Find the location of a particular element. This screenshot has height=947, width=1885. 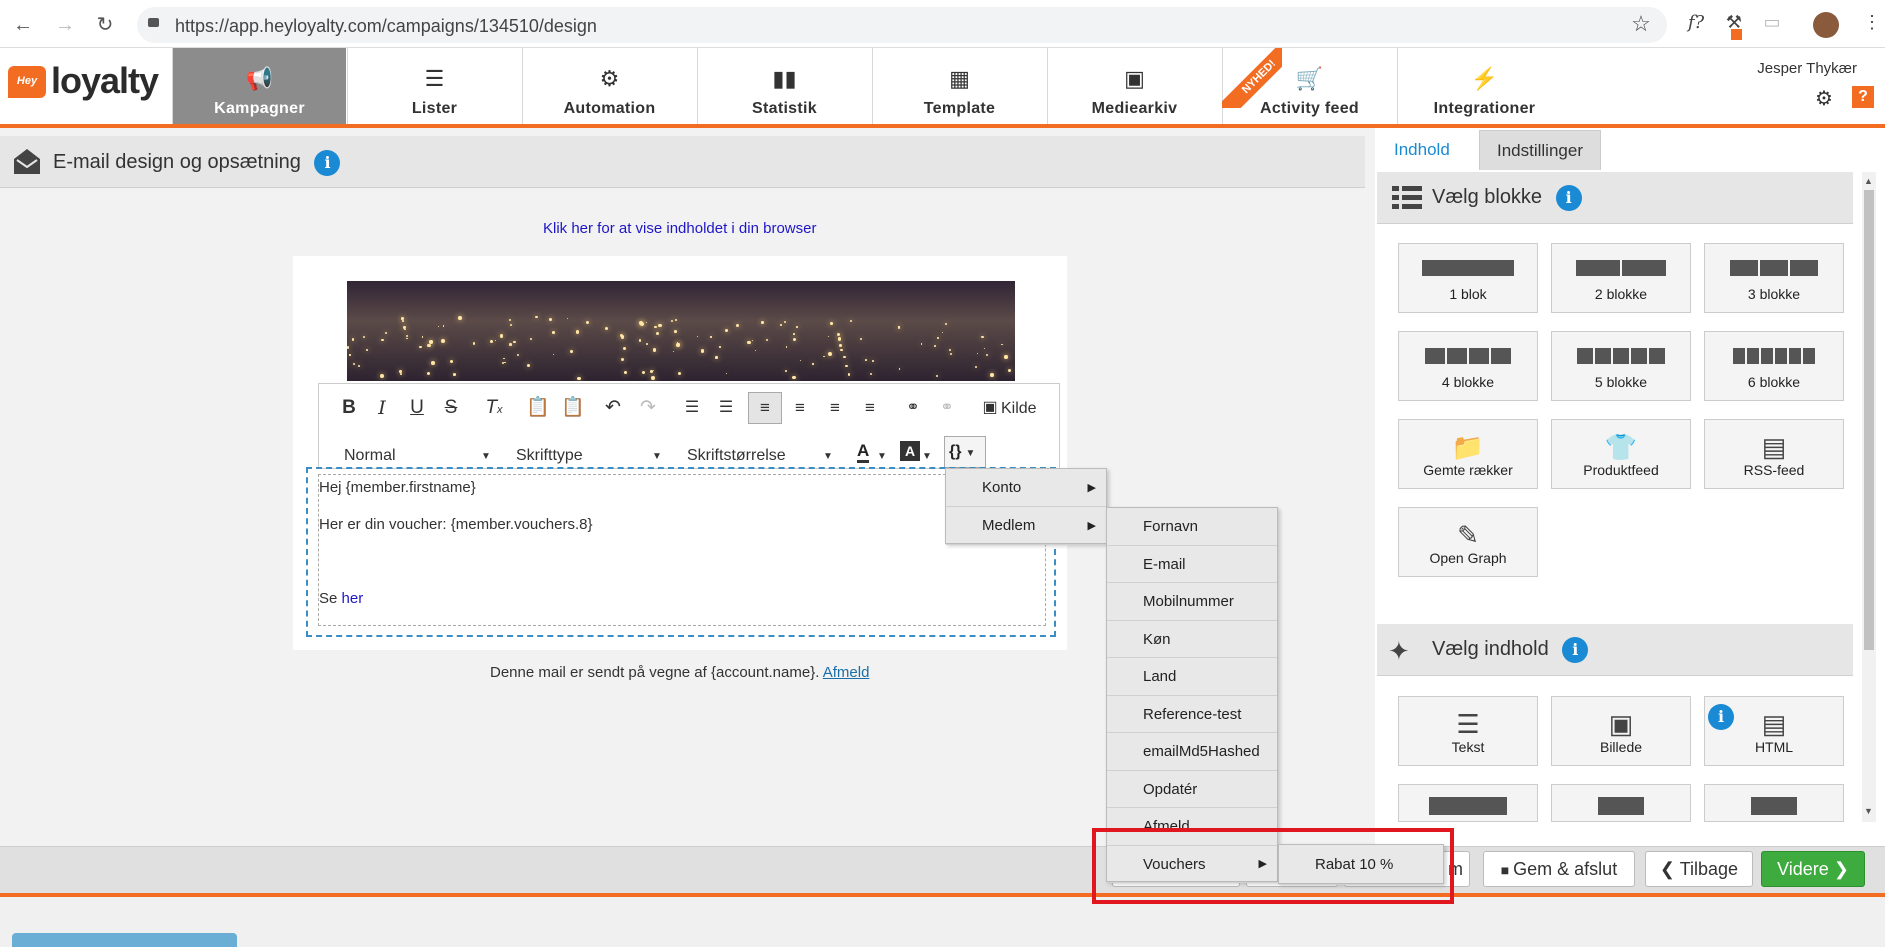

menu2-menu-item: Reference-test is located at coordinates (1192, 714).